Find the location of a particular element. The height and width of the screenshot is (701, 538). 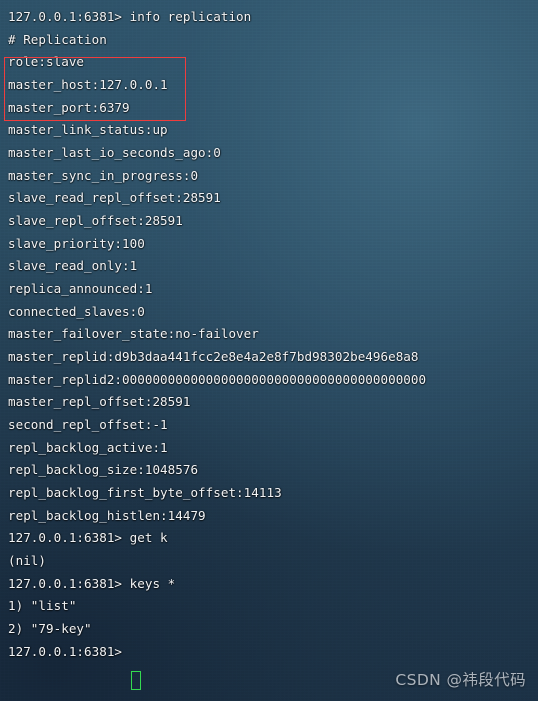

terminal-line-role: role:slave is located at coordinates (46, 62).